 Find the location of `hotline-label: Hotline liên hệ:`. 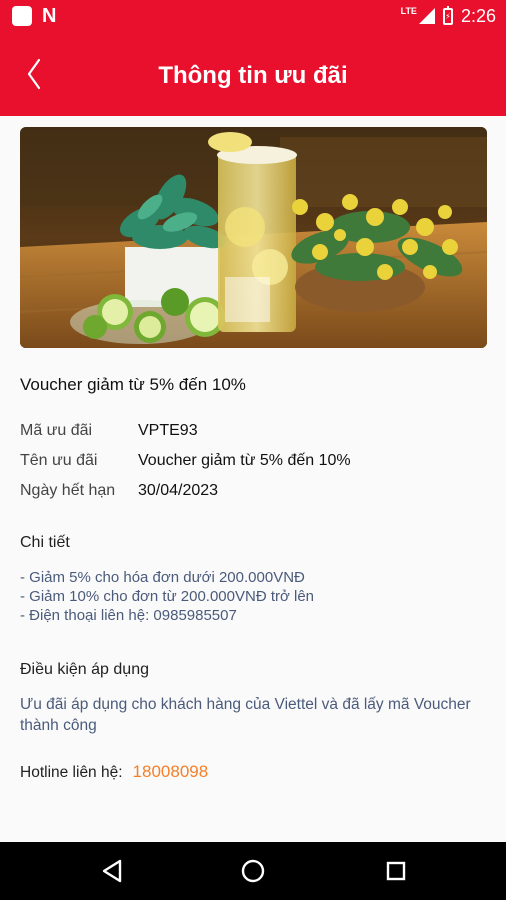

hotline-label: Hotline liên hệ: is located at coordinates (71, 772).